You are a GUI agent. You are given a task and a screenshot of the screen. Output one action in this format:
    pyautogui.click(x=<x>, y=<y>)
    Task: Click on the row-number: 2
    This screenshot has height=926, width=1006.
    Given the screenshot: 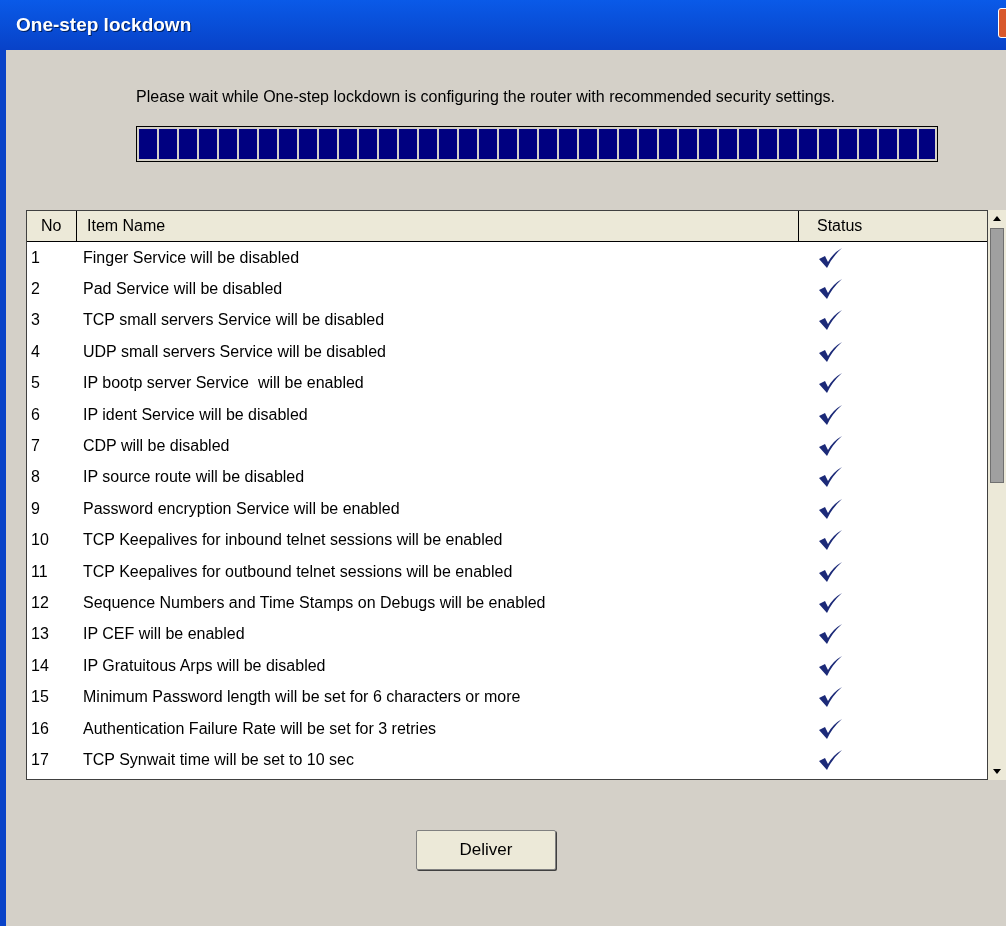 What is the action you would take?
    pyautogui.click(x=35, y=289)
    